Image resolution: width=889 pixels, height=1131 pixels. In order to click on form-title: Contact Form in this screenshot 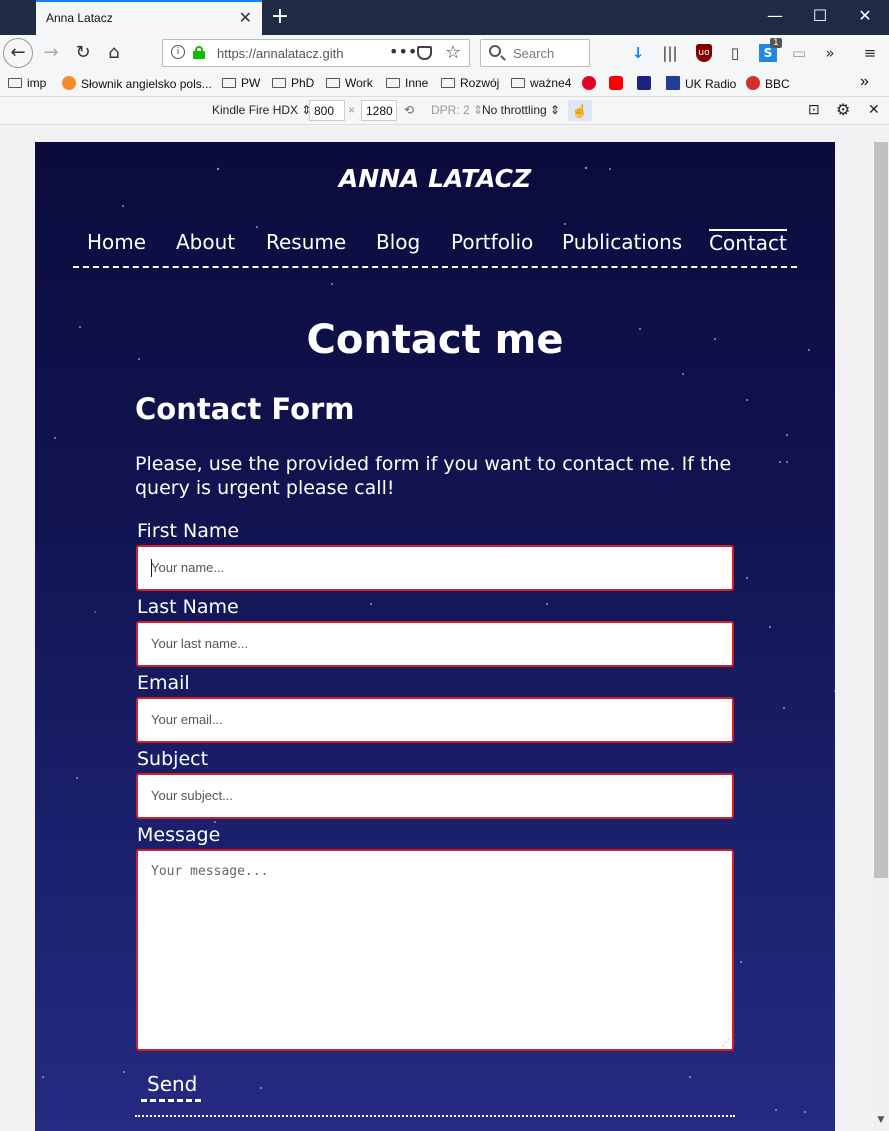, I will do `click(245, 409)`.